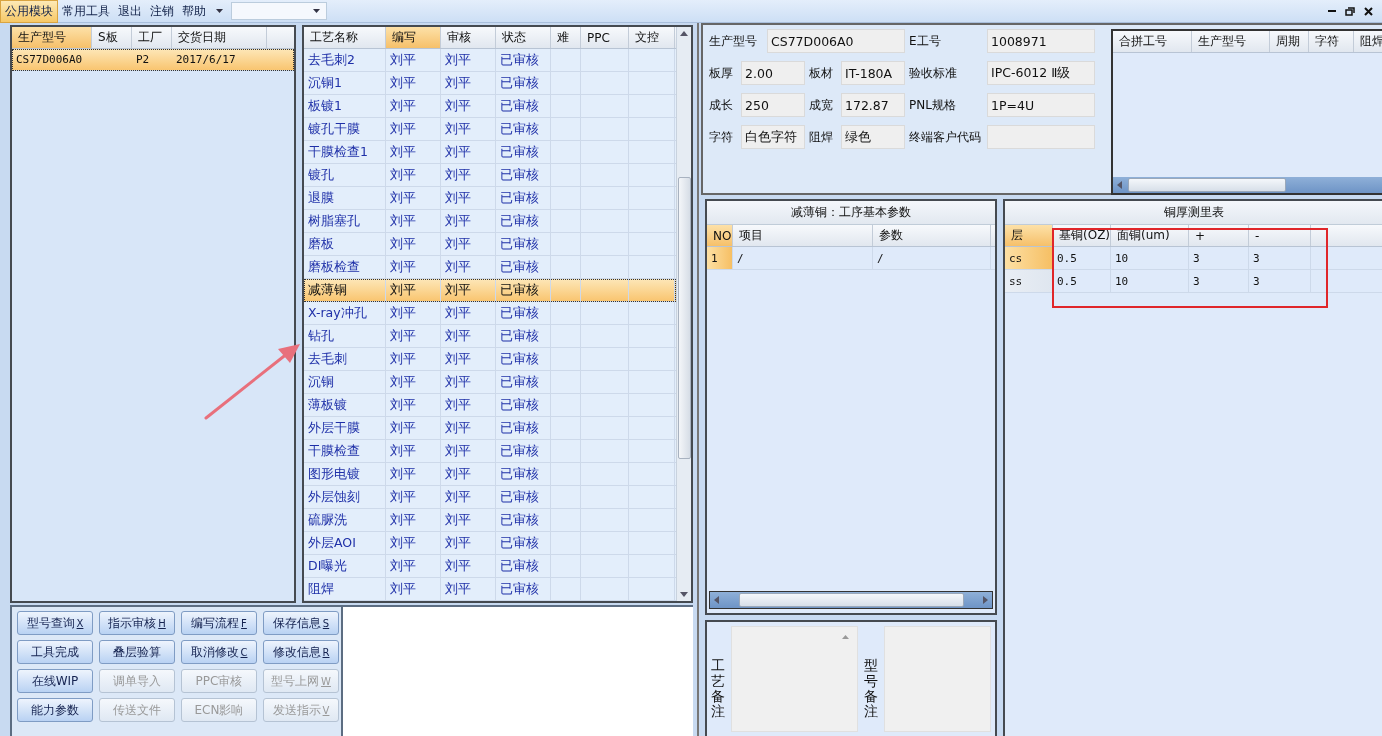 This screenshot has height=736, width=1382. Describe the element at coordinates (1219, 235) in the screenshot. I see `column-header: +` at that location.